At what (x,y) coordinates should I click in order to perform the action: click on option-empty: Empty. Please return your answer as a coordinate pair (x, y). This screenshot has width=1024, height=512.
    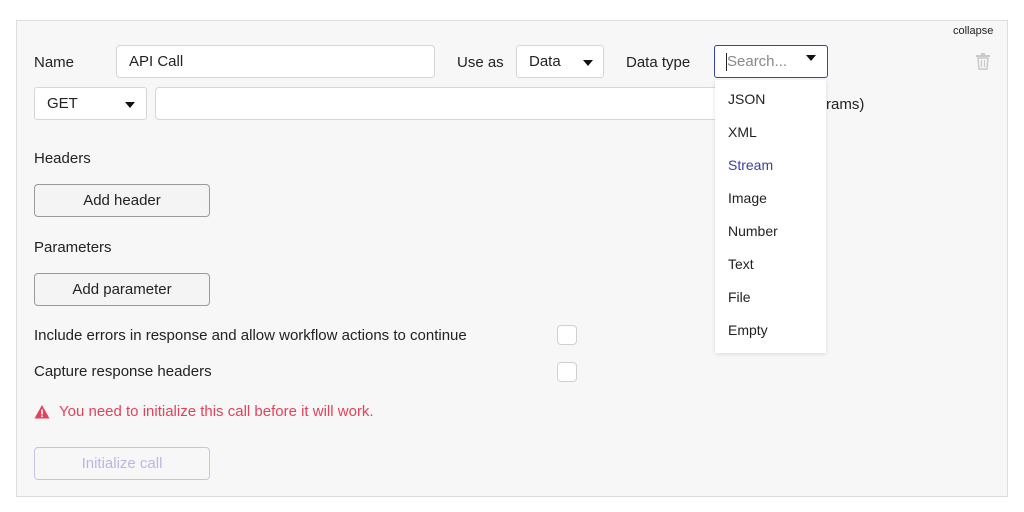
    Looking at the image, I should click on (748, 330).